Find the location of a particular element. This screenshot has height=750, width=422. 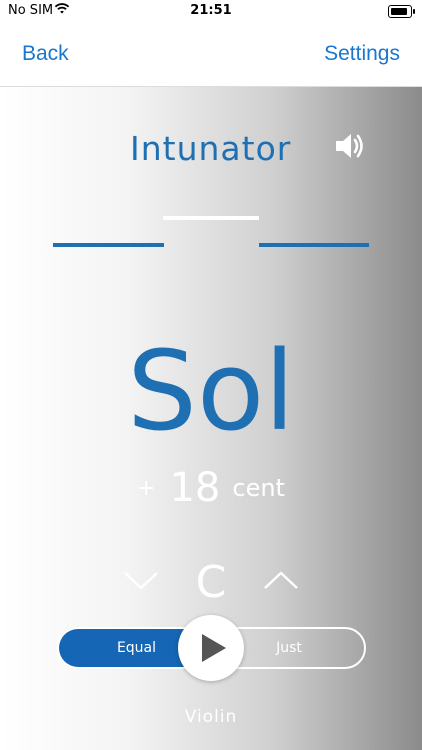

chevron-up-icon is located at coordinates (281, 580).